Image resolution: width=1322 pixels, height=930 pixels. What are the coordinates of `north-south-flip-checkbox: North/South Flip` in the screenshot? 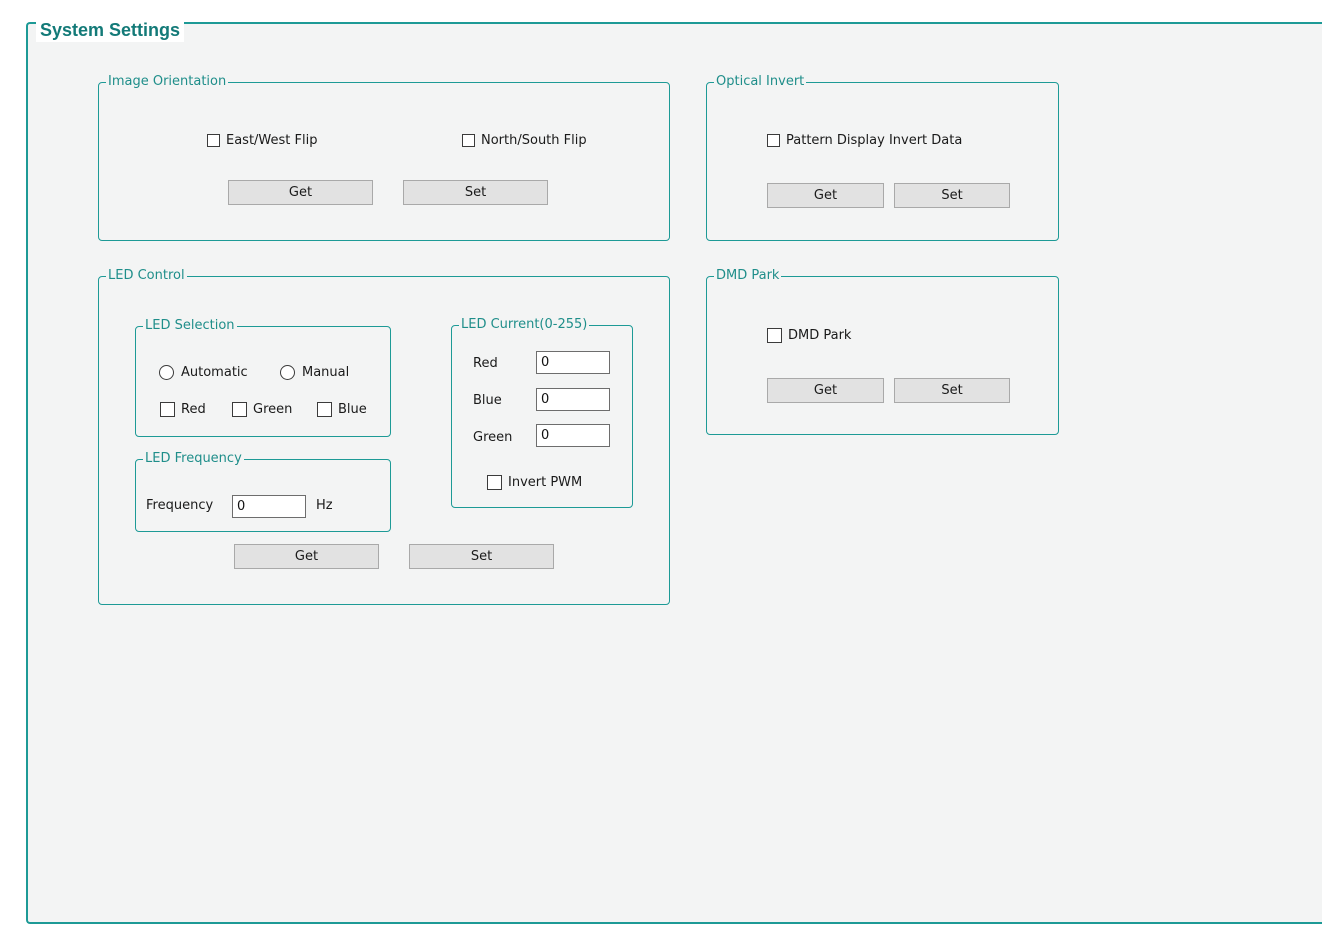 It's located at (524, 140).